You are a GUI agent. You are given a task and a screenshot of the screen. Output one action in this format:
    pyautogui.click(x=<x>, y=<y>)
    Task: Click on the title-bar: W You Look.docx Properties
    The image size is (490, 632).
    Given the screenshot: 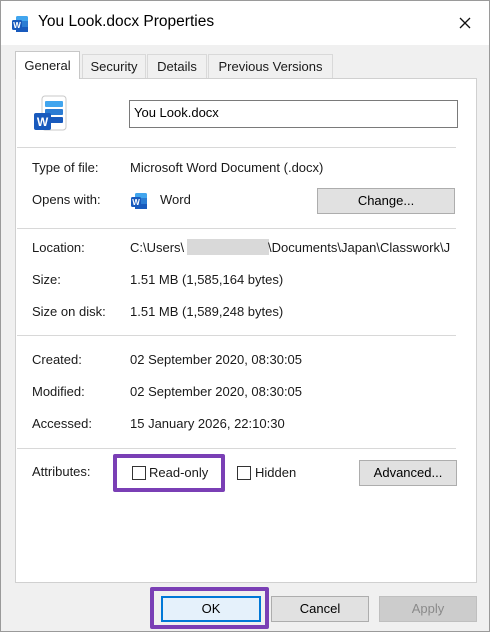 What is the action you would take?
    pyautogui.click(x=245, y=23)
    